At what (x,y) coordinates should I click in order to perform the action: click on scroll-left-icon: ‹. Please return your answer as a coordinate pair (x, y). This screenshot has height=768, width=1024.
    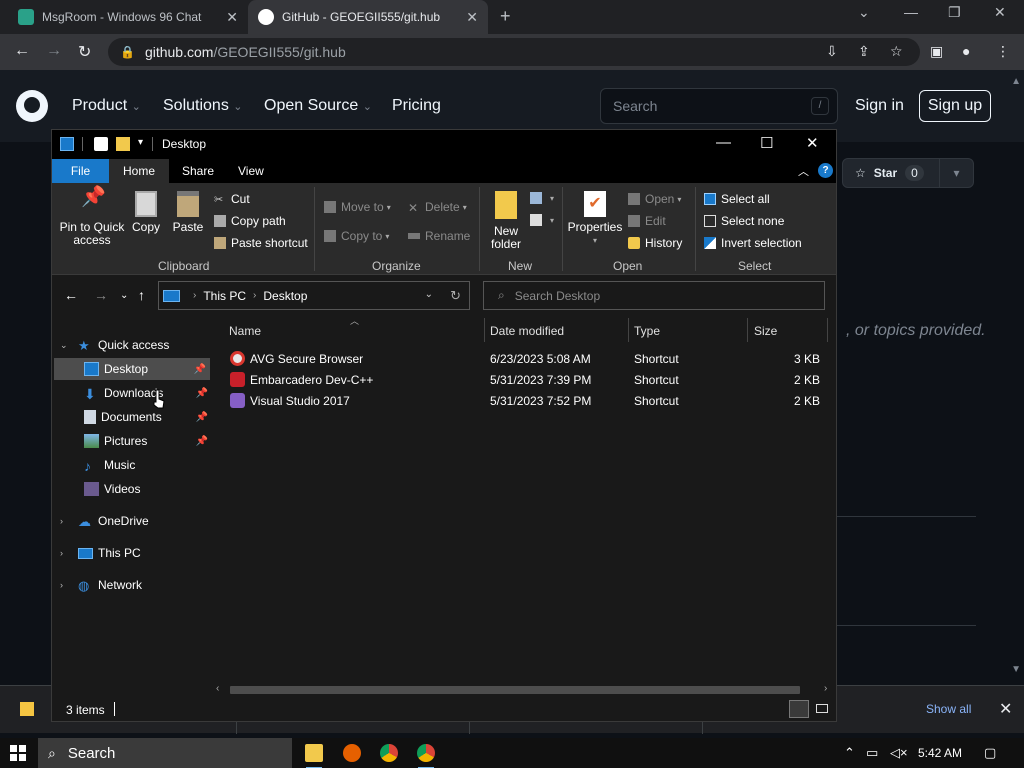
    Looking at the image, I should click on (217, 688).